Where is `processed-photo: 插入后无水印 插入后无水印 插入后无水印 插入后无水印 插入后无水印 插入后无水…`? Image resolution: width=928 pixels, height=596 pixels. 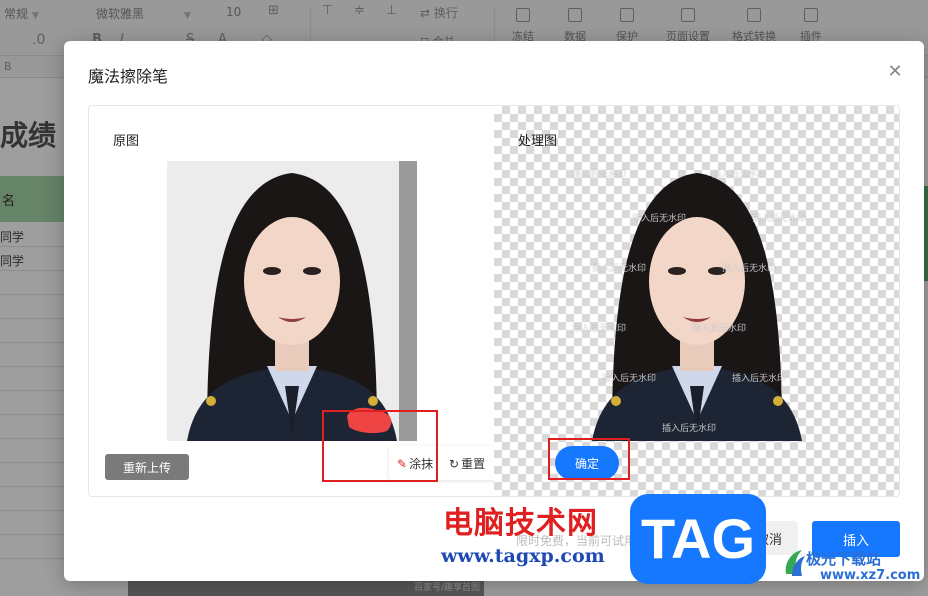
processed-photo: 插入后无水印 插入后无水印 插入后无水印 插入后无水印 插入后无水印 插入后无水… is located at coordinates (697, 301).